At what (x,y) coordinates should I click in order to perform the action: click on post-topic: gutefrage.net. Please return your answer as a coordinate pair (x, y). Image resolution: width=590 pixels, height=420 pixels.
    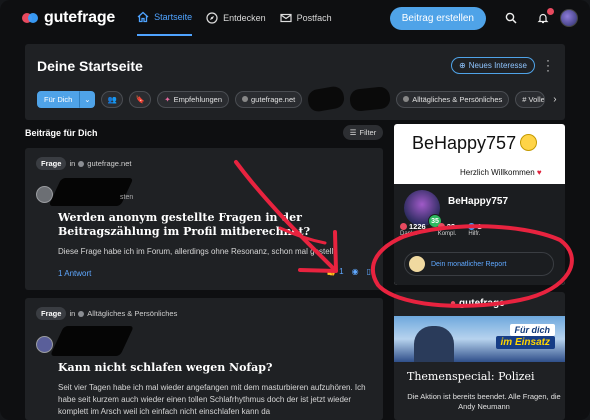
    Looking at the image, I should click on (109, 163).